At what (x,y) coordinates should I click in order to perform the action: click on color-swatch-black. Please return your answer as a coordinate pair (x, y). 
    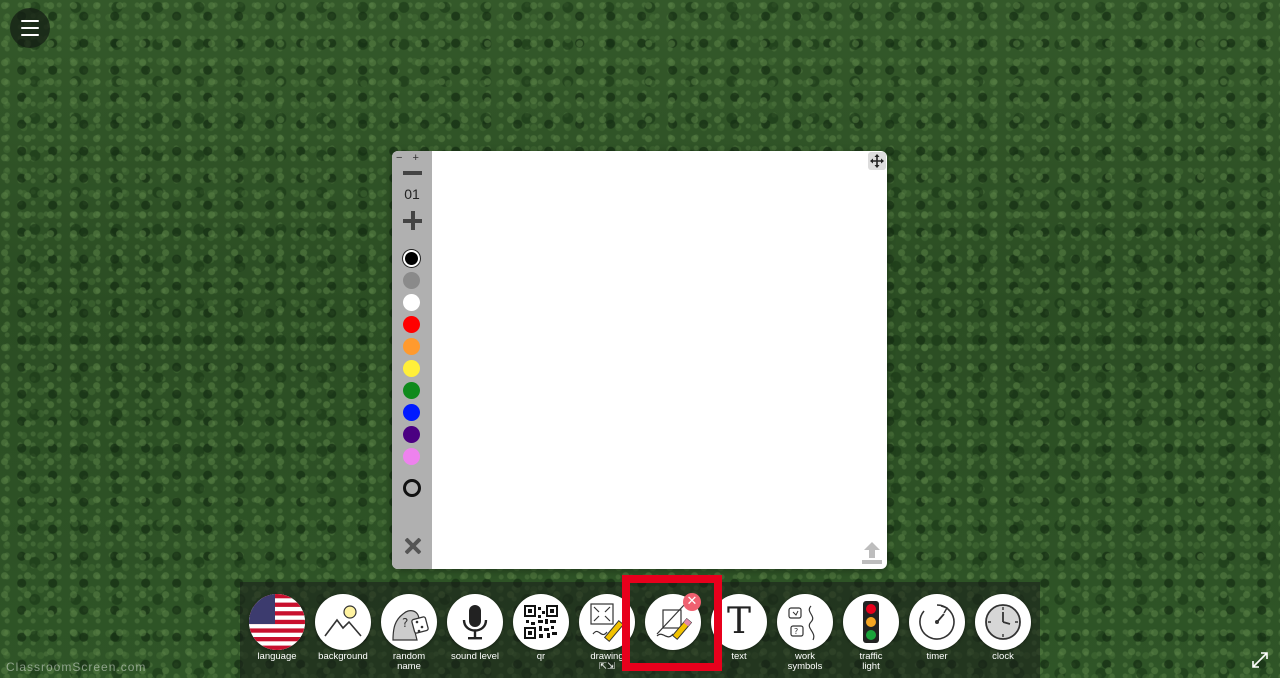
    Looking at the image, I should click on (411, 258).